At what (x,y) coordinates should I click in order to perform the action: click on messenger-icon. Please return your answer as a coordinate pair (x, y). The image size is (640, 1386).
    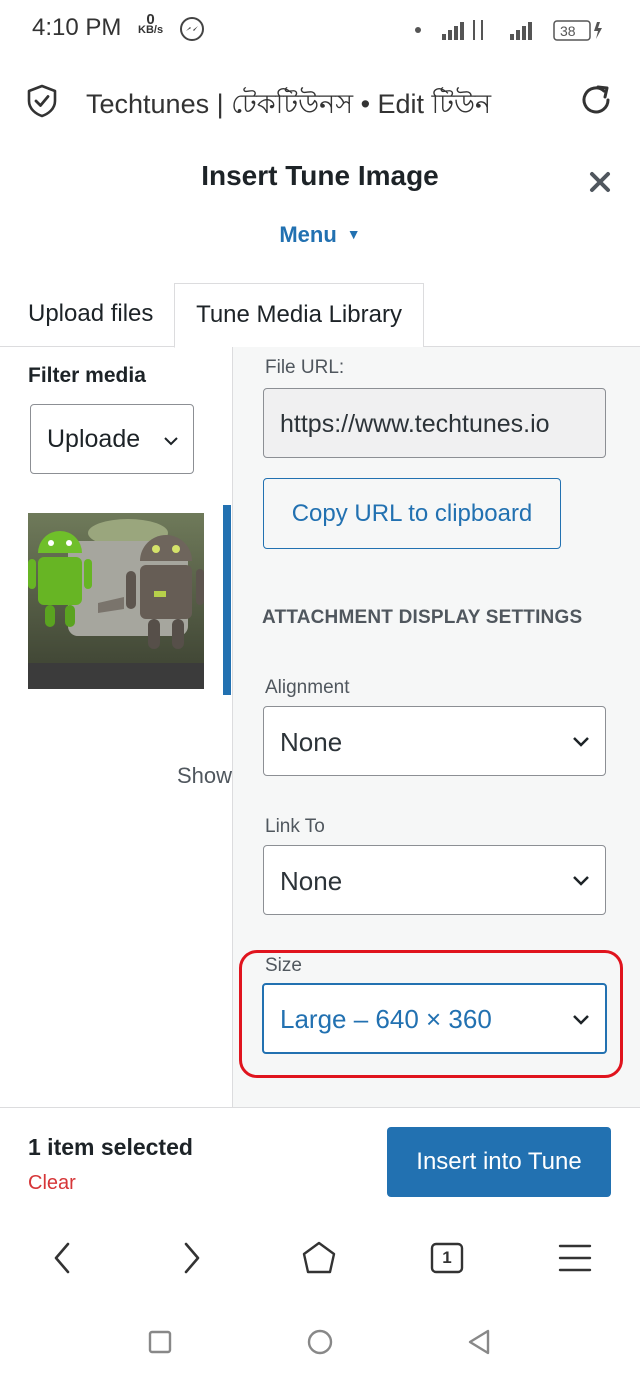
    Looking at the image, I should click on (192, 29).